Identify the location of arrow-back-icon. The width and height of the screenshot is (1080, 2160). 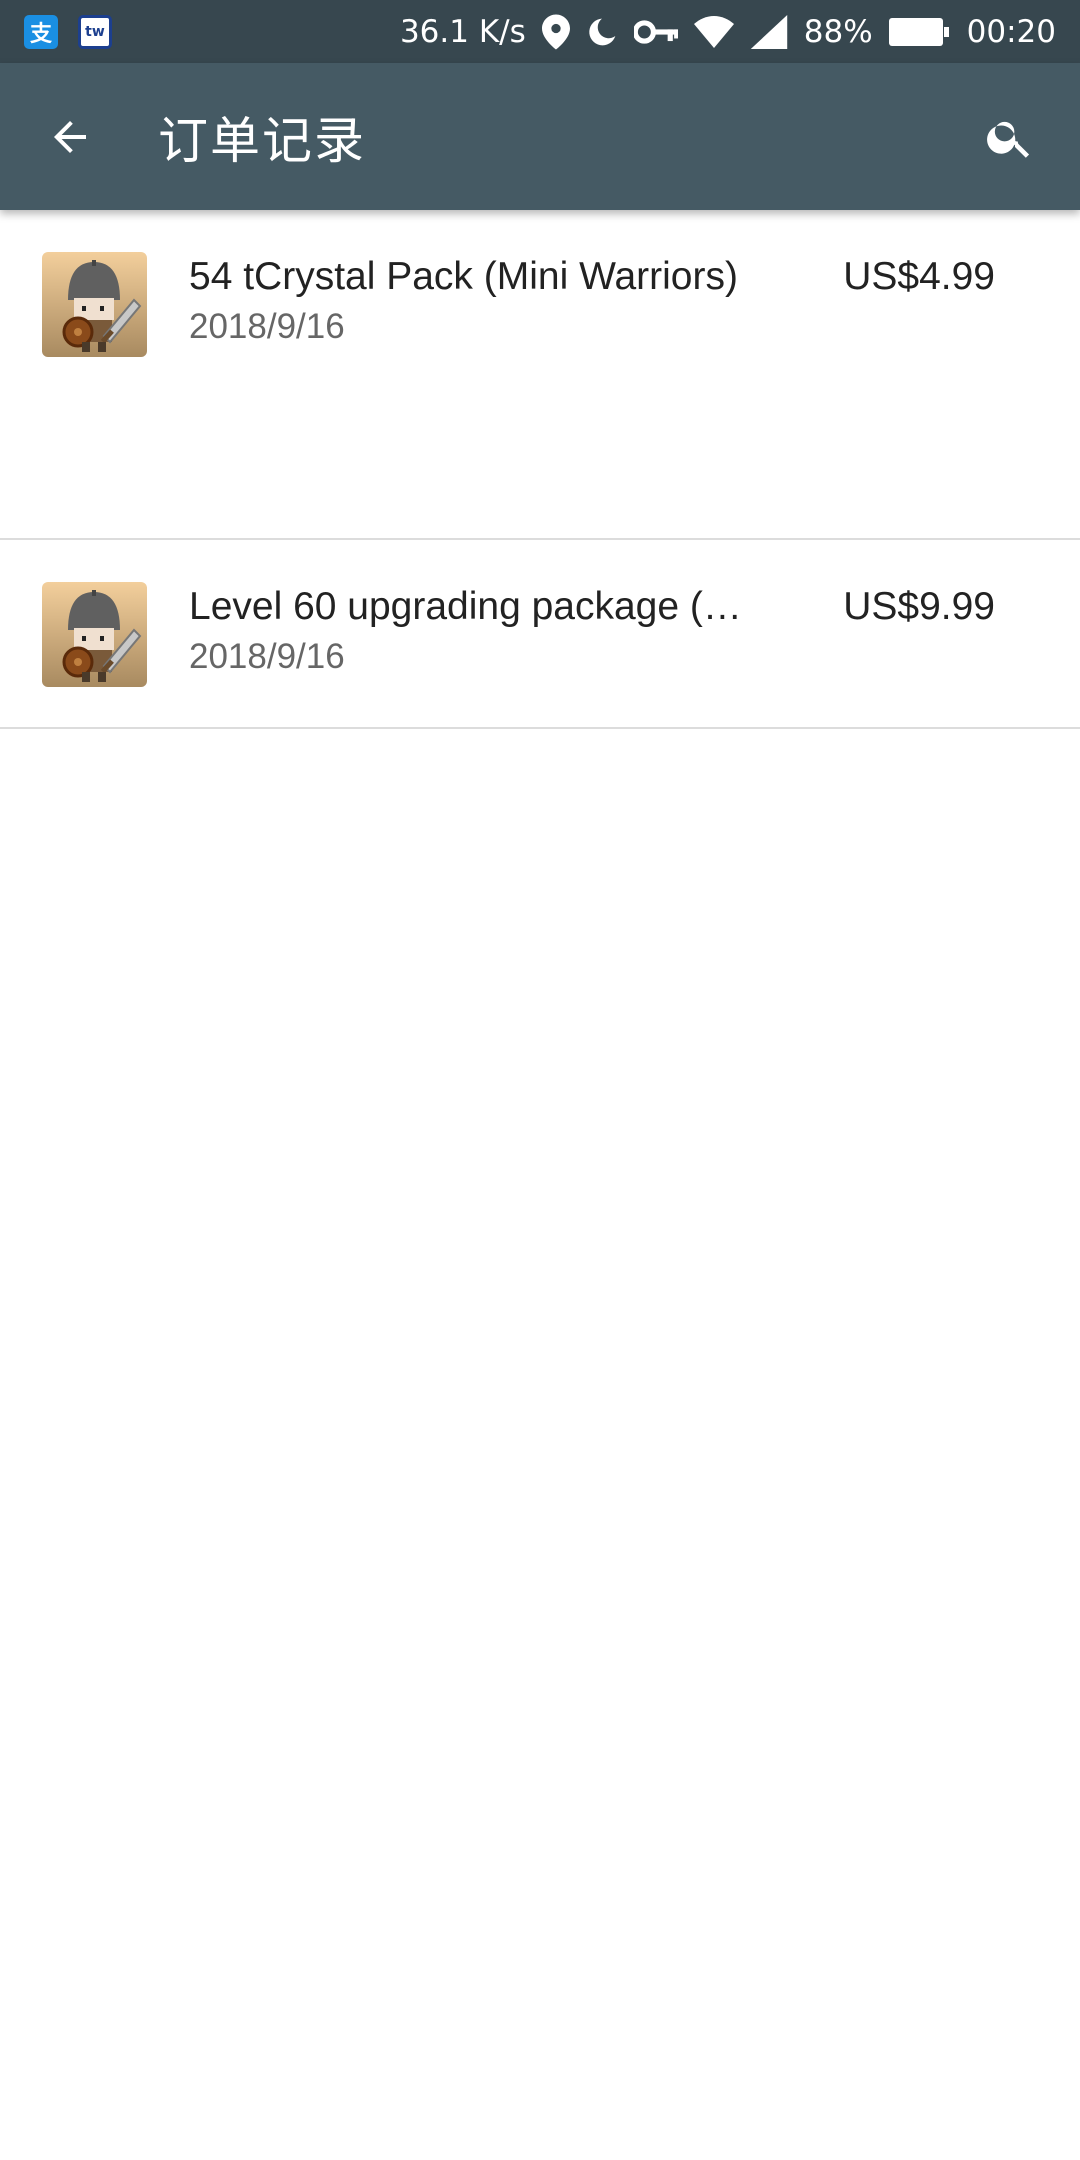
(70, 136).